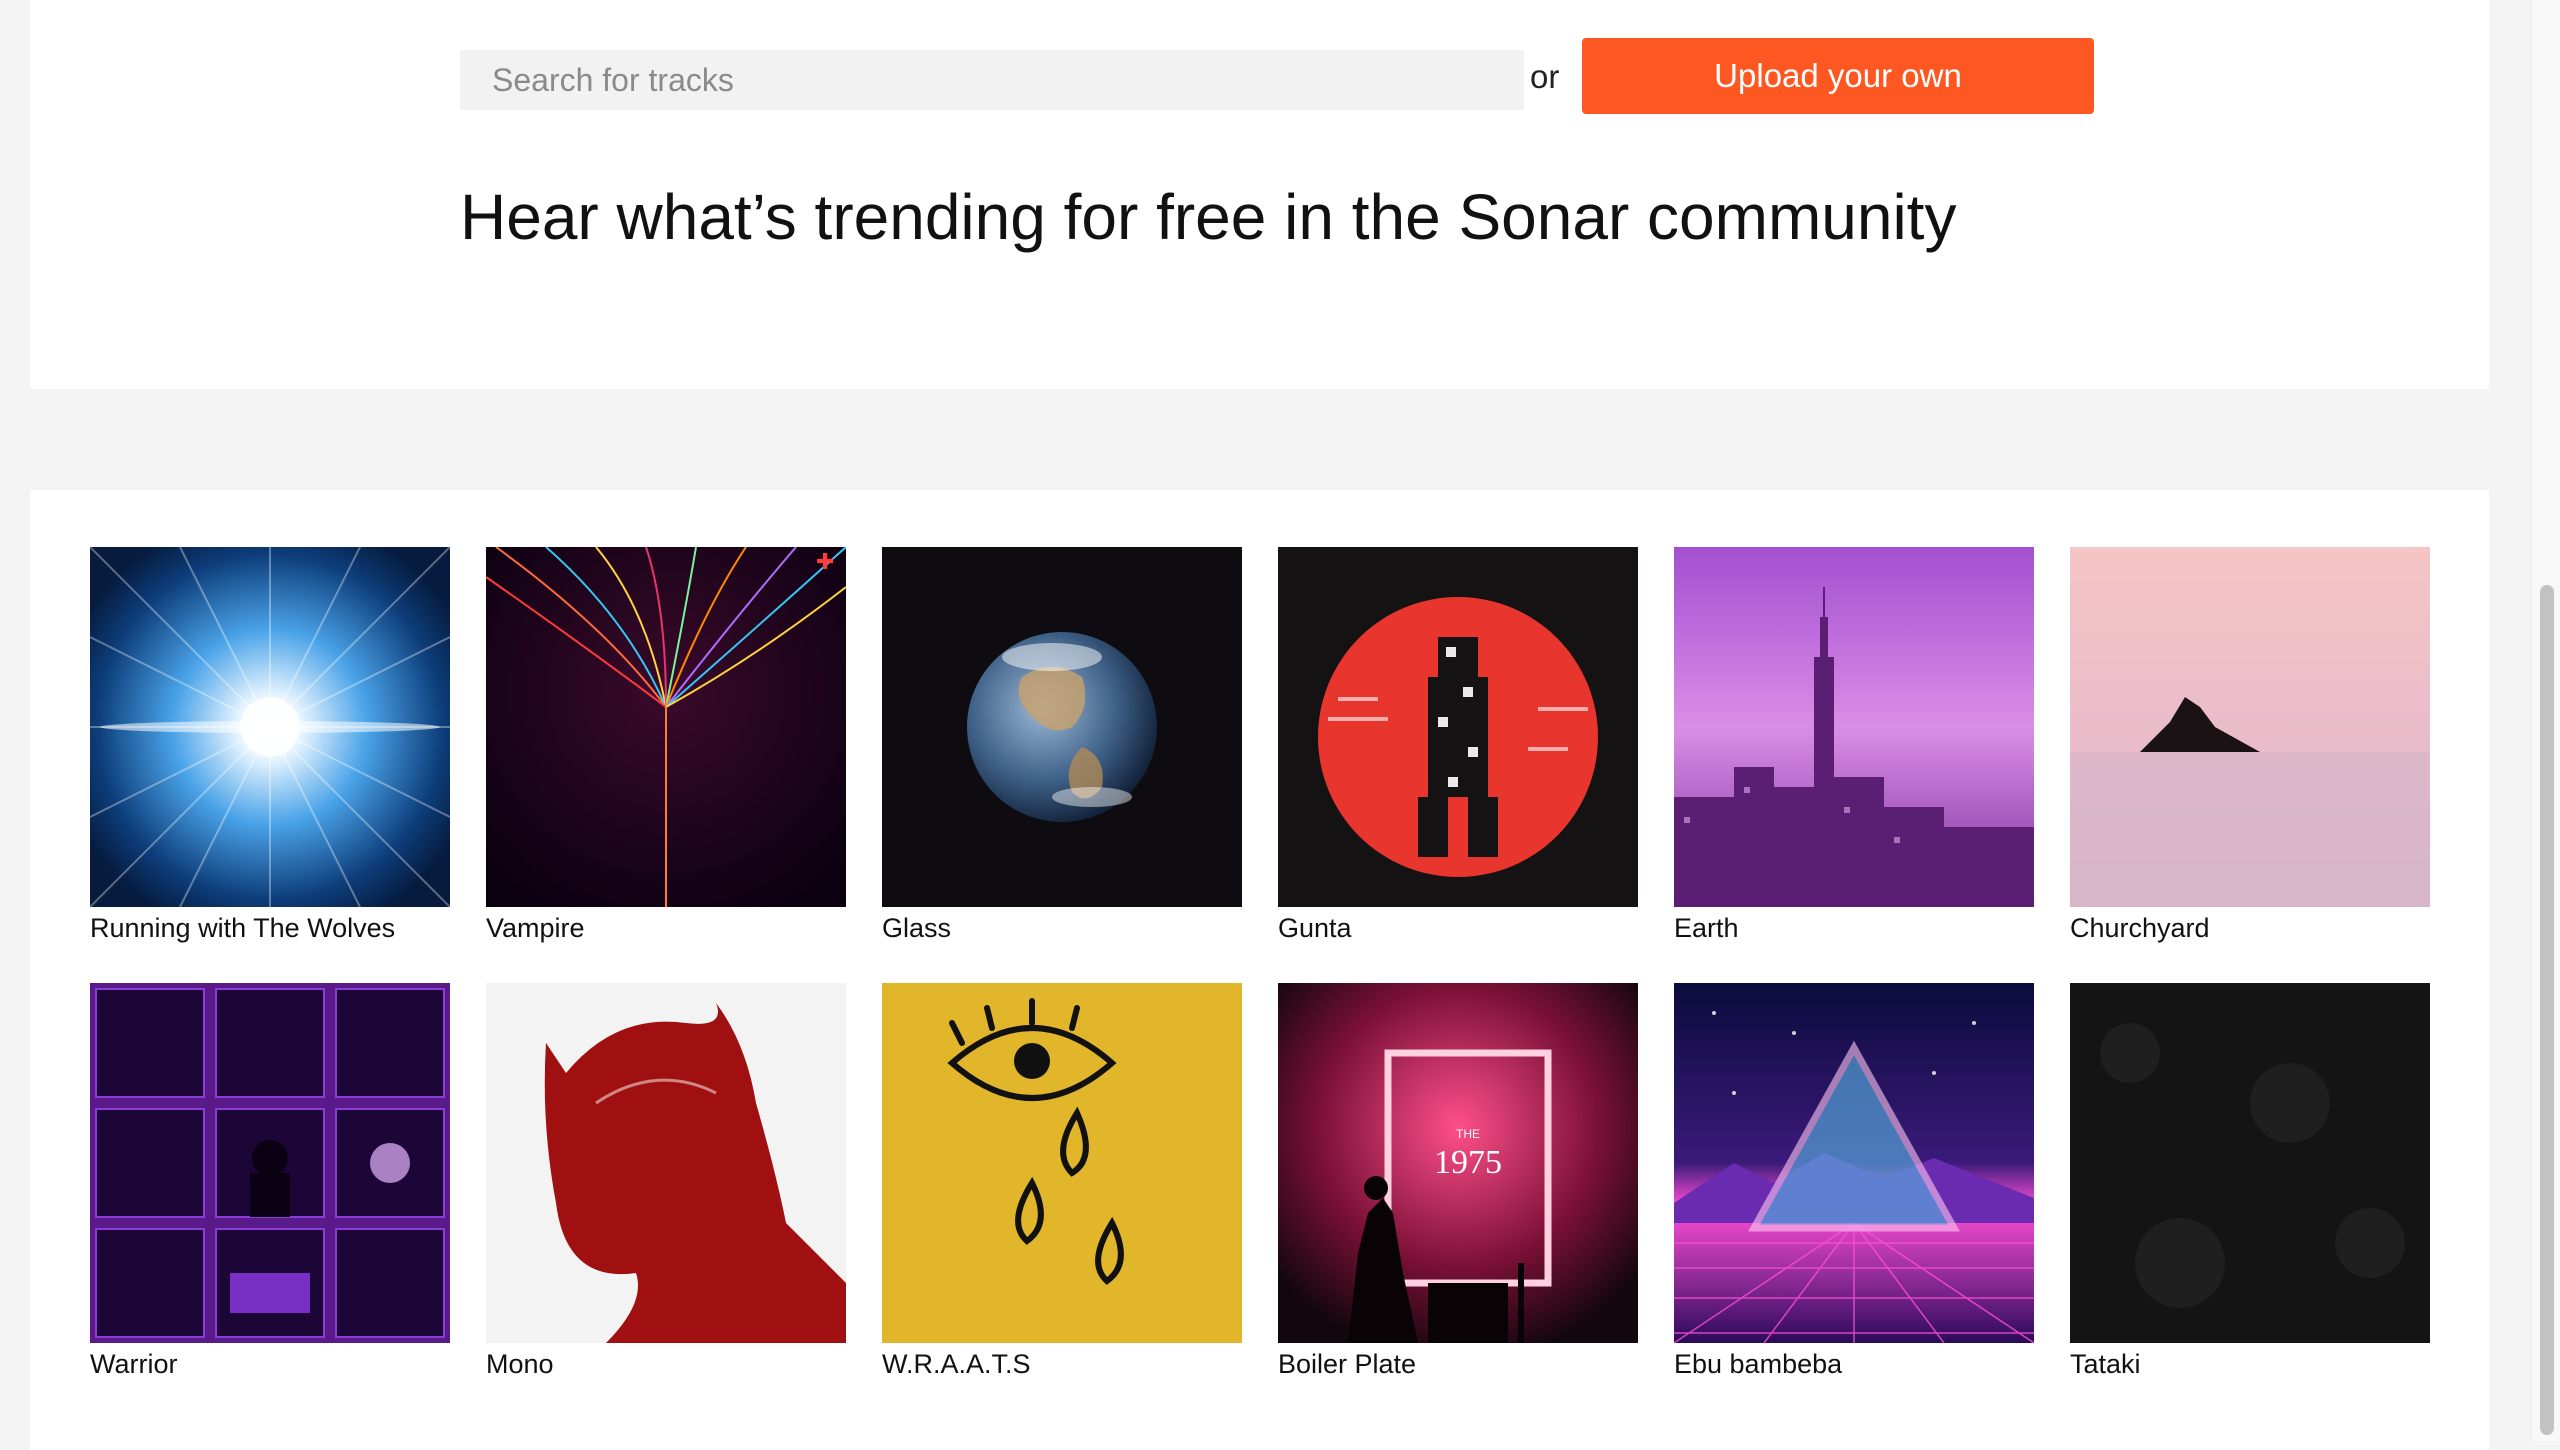  Describe the element at coordinates (1468, 1162) in the screenshot. I see `cover-band-text: 1975` at that location.